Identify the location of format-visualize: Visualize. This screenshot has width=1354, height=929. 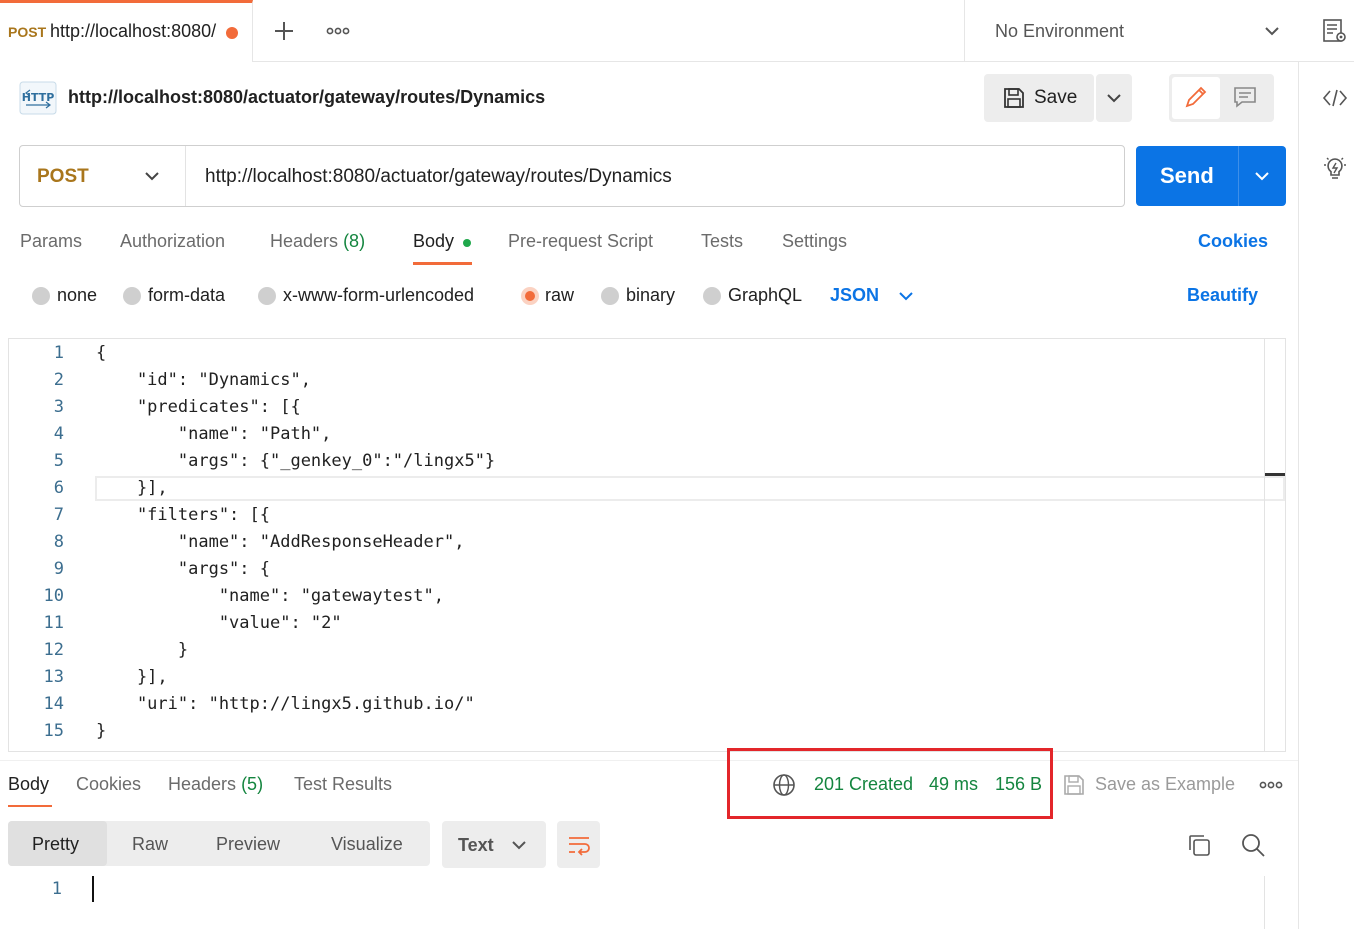
(367, 844).